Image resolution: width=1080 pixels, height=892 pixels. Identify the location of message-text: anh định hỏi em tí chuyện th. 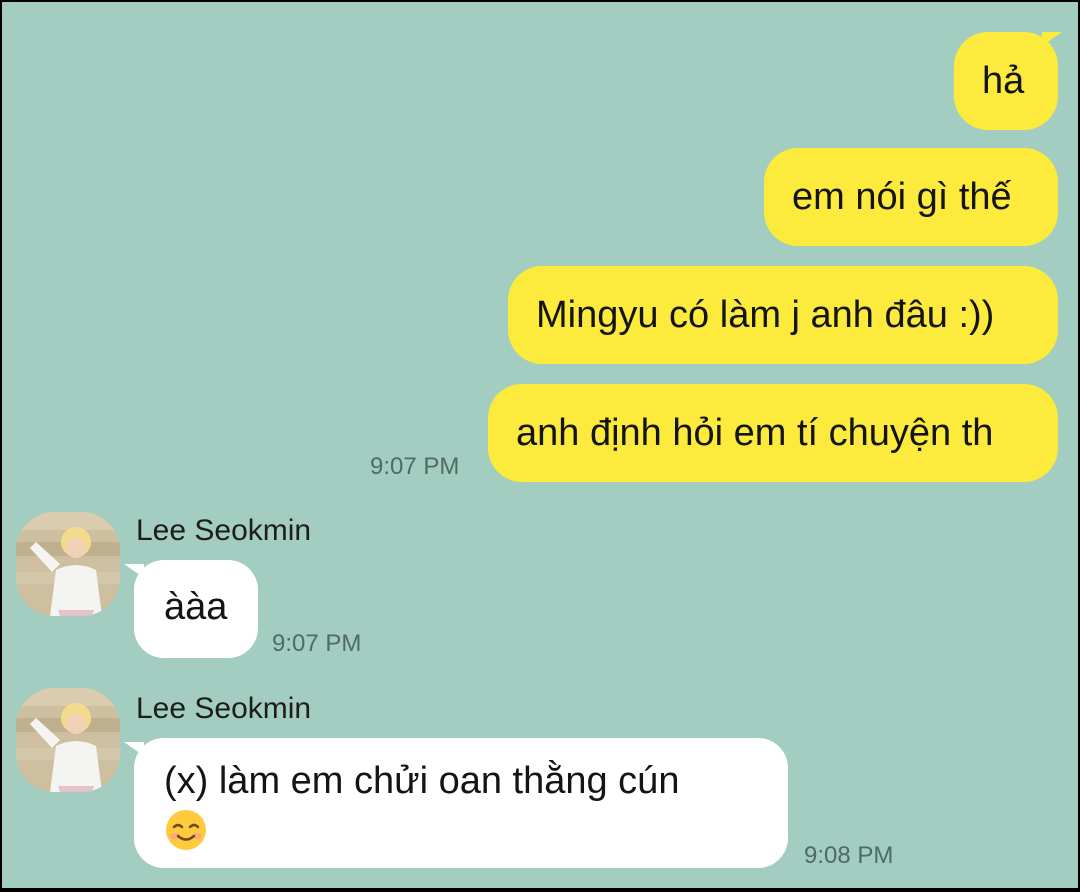
(755, 433).